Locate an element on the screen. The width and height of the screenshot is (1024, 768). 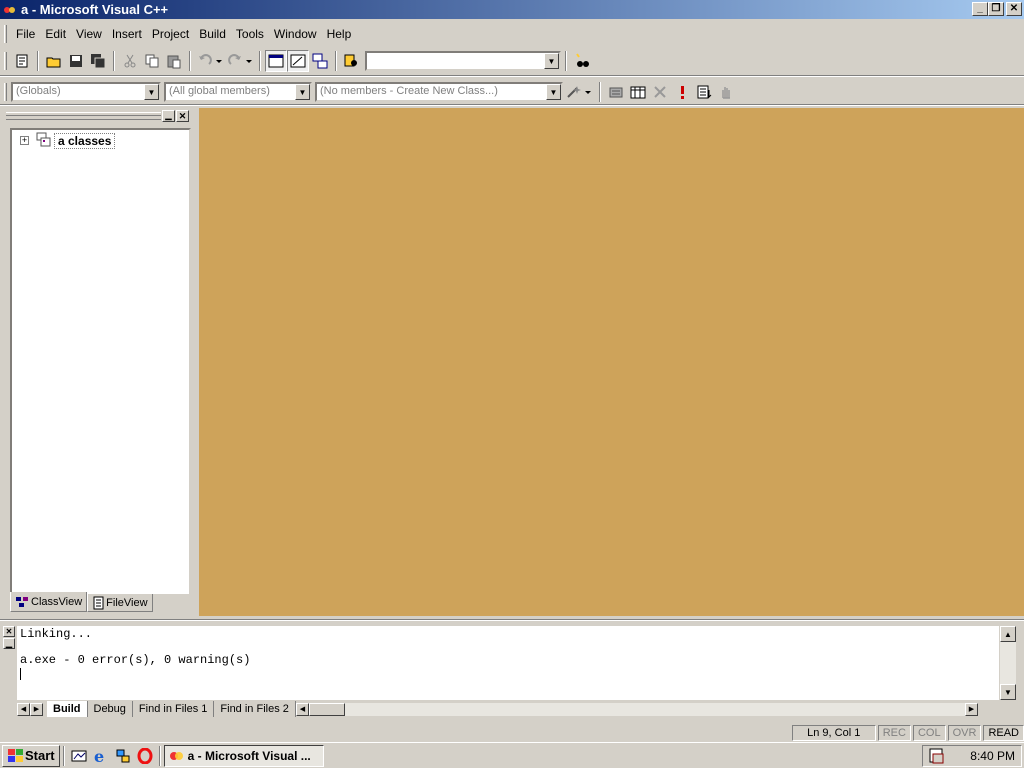
menu-grip is located at coordinates (5, 34).